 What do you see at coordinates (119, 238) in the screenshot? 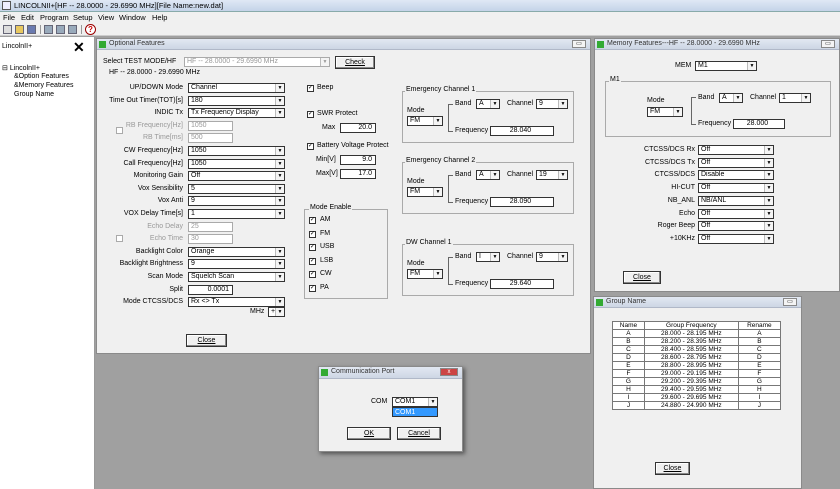
I see `echo-checkbox` at bounding box center [119, 238].